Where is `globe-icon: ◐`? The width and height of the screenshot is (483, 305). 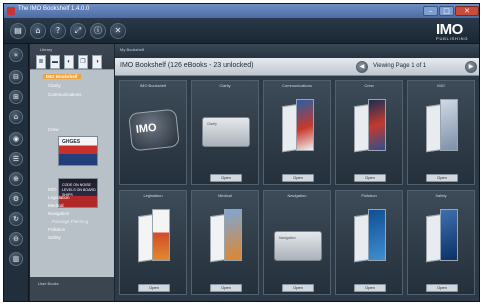 globe-icon: ◐ is located at coordinates (69, 62).